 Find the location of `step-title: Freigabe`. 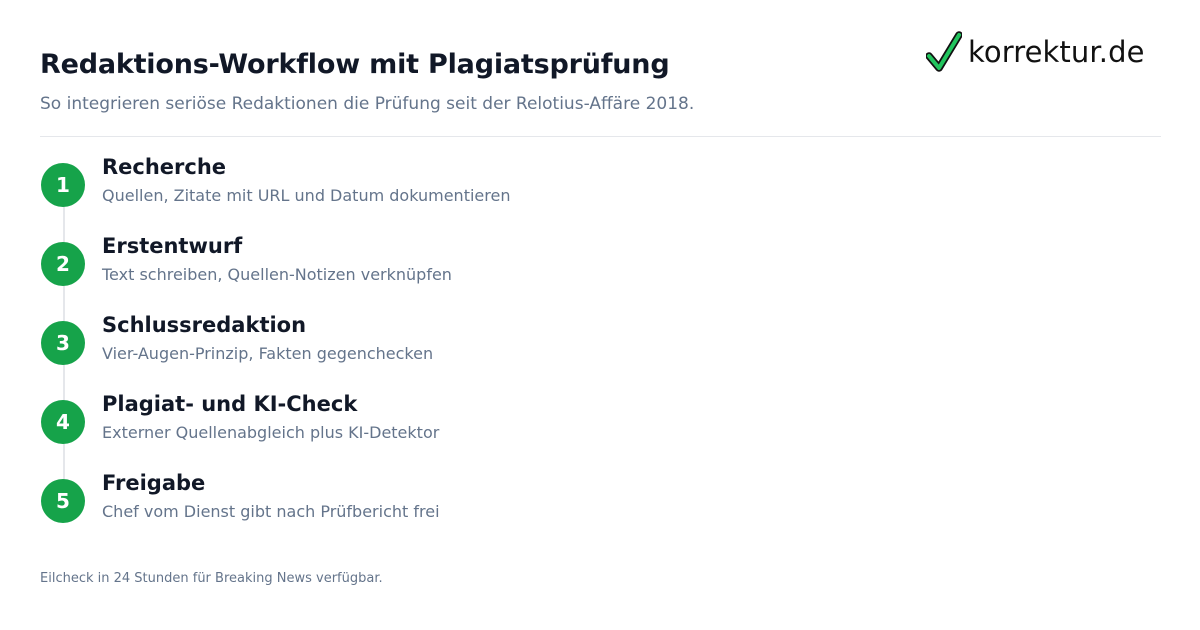

step-title: Freigabe is located at coordinates (154, 483).